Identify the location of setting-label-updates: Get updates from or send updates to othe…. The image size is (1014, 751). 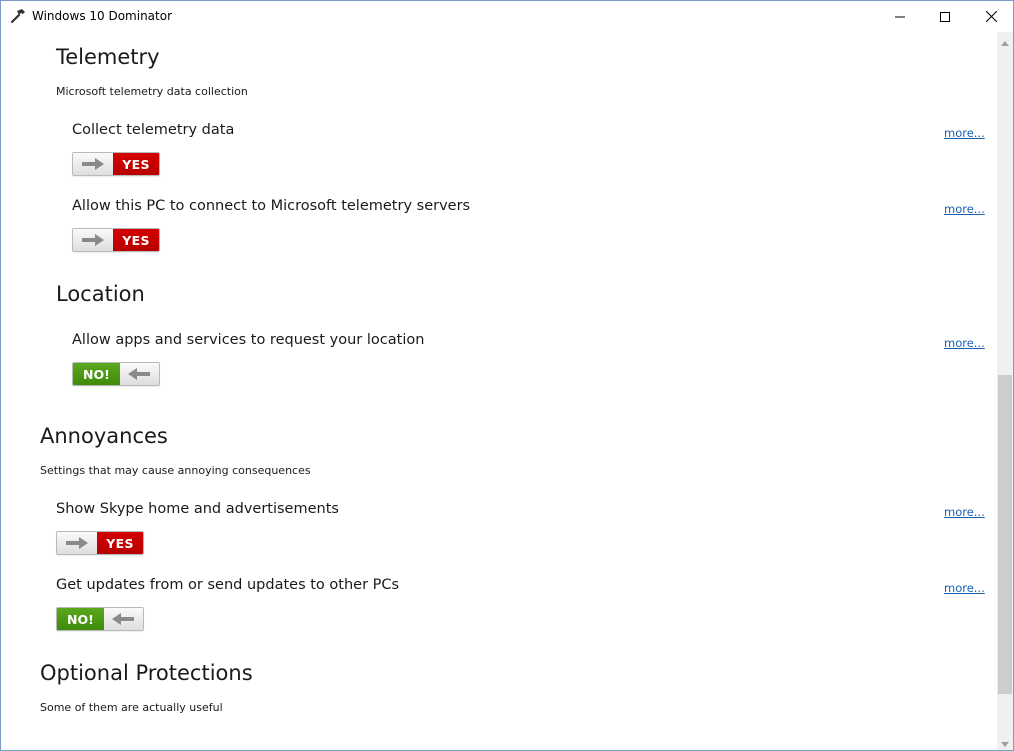
(228, 585).